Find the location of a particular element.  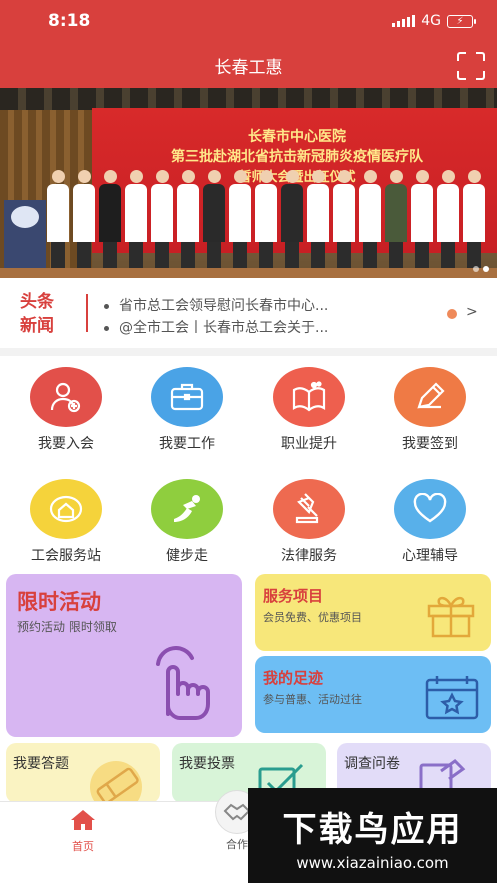

limited-activity-card: 限时活动 预约活动 限时领取 is located at coordinates (124, 655).